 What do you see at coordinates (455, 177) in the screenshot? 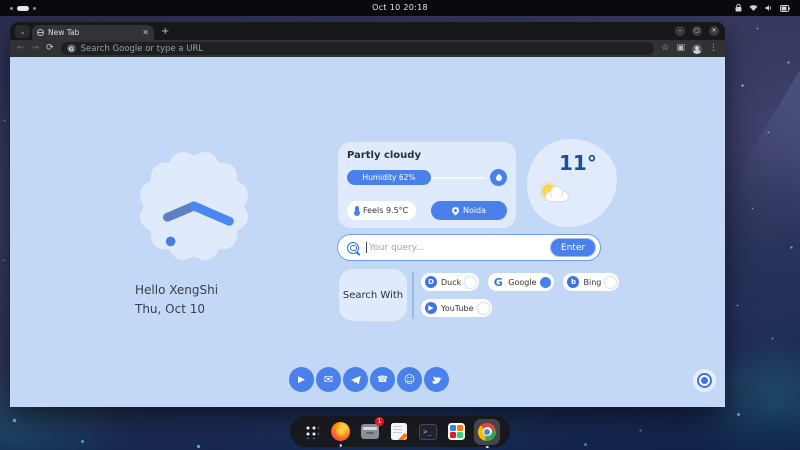
I see `humidity-track` at bounding box center [455, 177].